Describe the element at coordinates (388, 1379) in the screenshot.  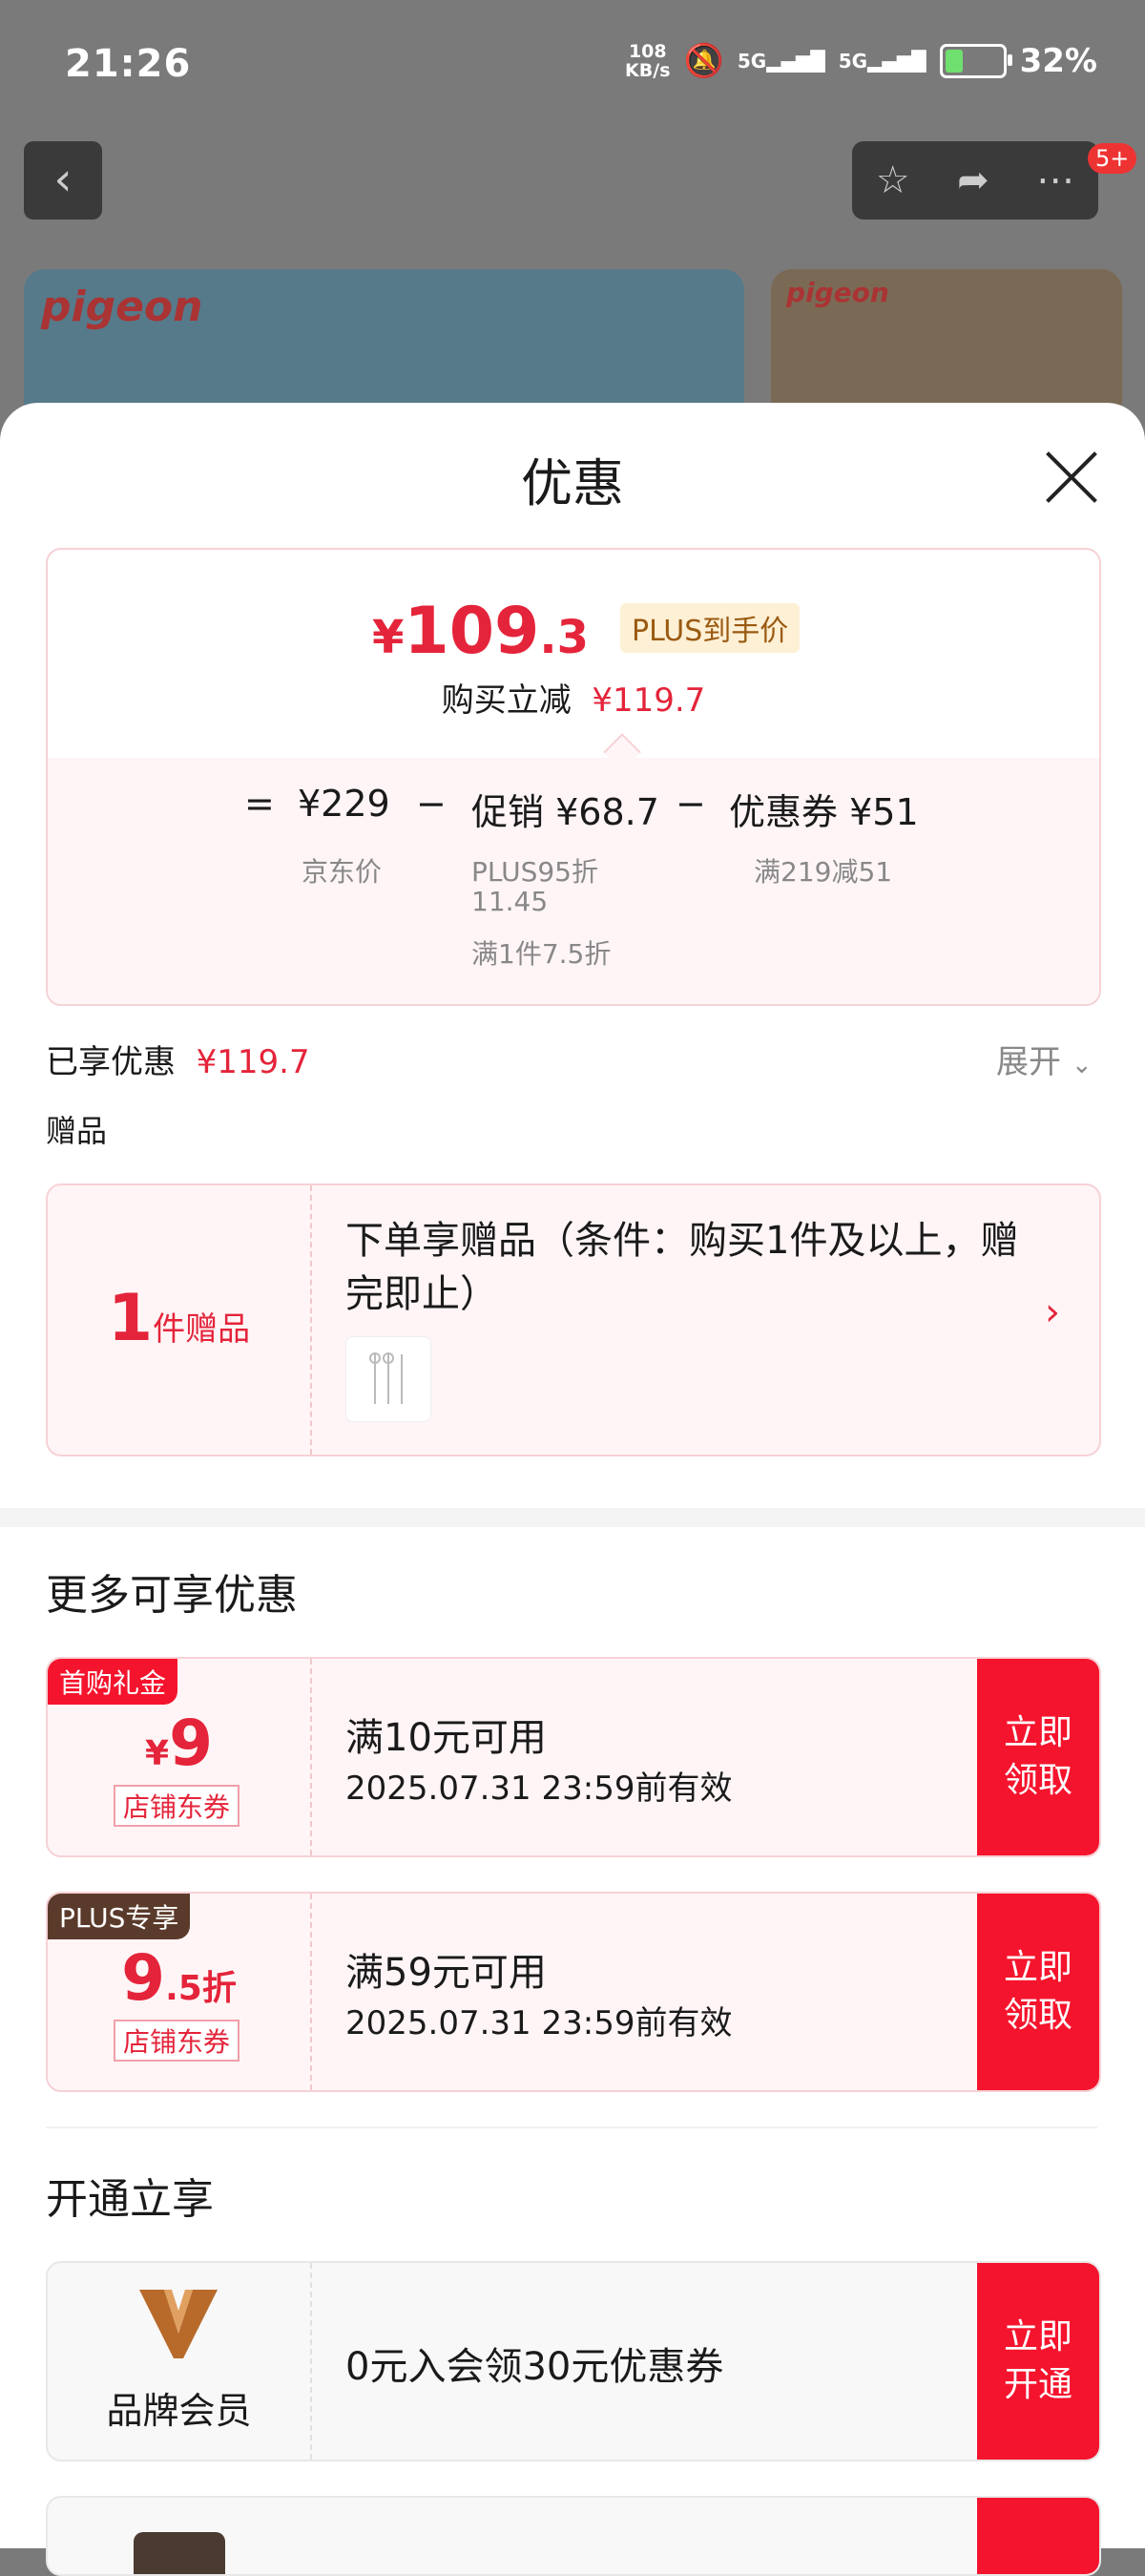
I see `gift-thumbnail` at that location.